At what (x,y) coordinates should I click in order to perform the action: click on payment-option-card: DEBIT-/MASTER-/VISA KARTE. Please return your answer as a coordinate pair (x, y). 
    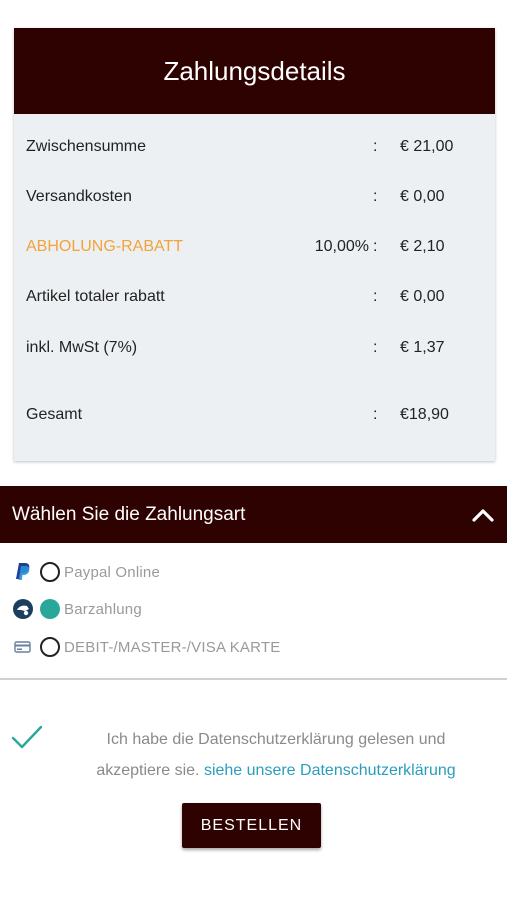
    Looking at the image, I should click on (146, 647).